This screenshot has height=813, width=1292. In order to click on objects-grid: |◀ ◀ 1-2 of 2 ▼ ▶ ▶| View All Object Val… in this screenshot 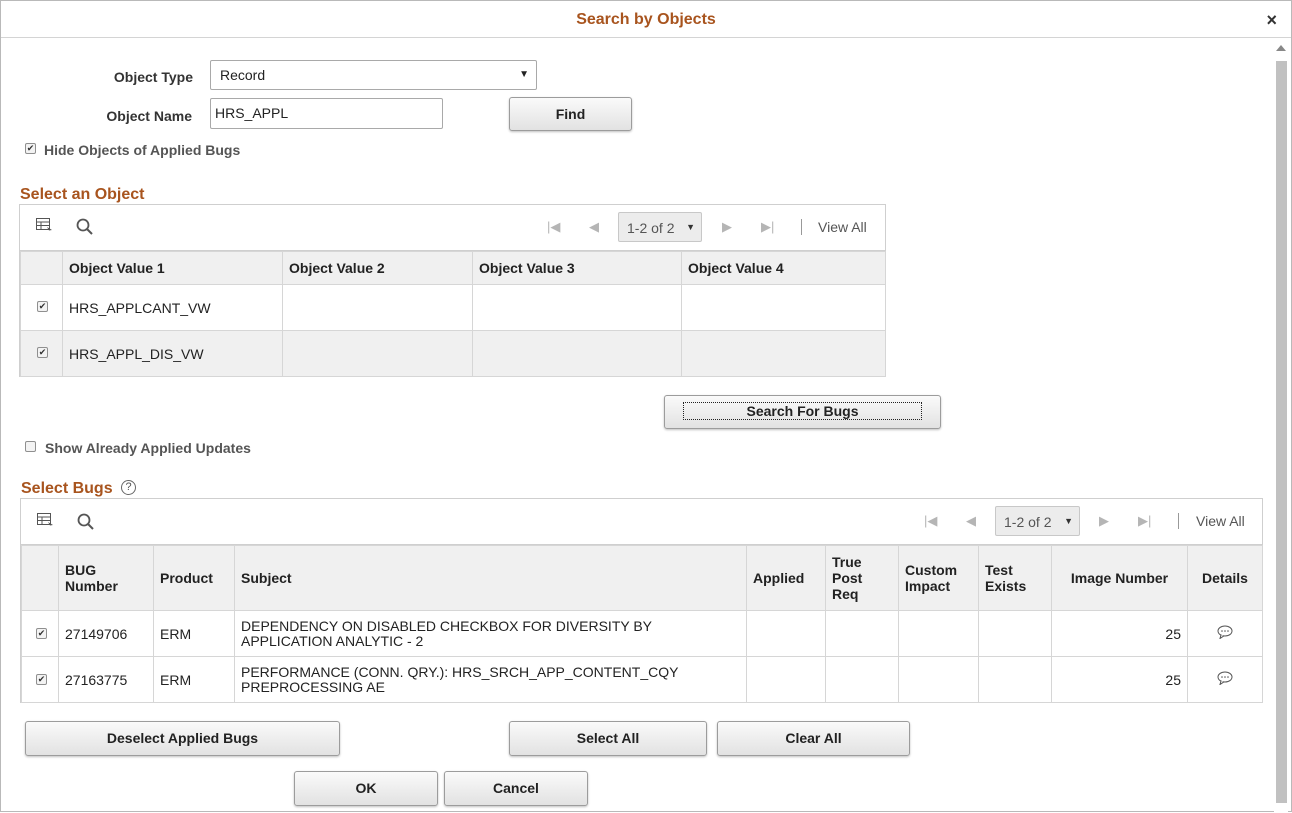, I will do `click(452, 290)`.